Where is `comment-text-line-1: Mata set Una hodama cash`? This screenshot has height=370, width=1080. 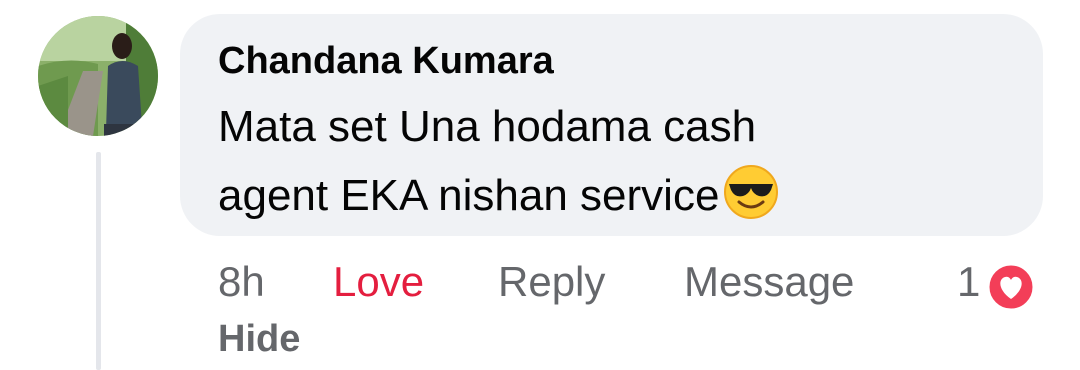
comment-text-line-1: Mata set Una hodama cash is located at coordinates (487, 126).